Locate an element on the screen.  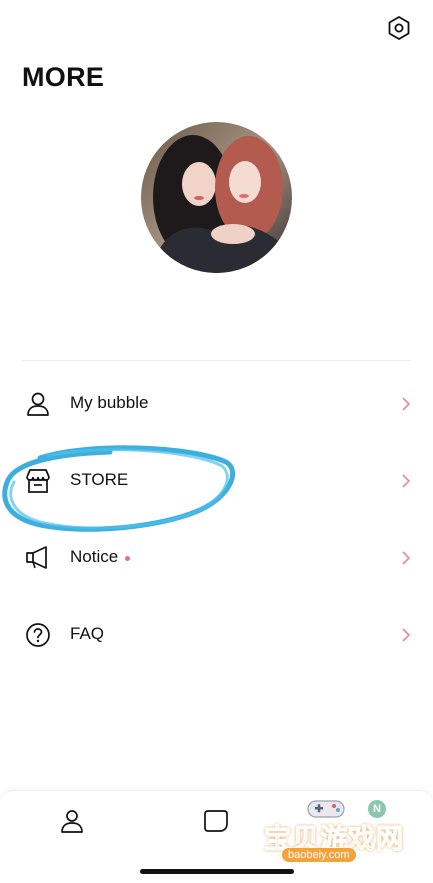
watermark-domain: baobeiy.com is located at coordinates (319, 855).